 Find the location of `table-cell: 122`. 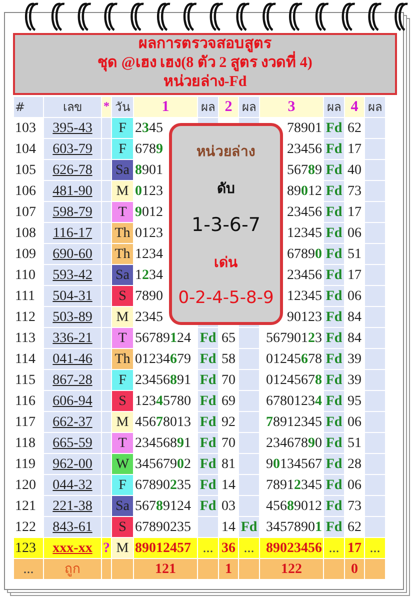

table-cell: 122 is located at coordinates (292, 569).